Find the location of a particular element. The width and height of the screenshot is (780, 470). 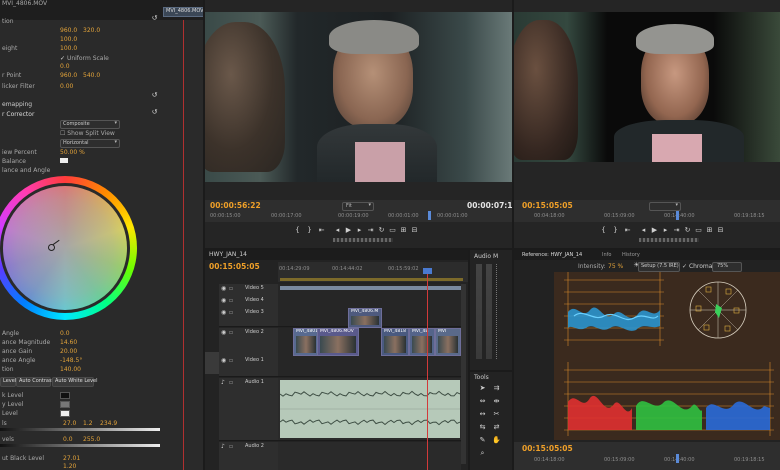

effect-row-value-1: 100.0 is located at coordinates (68, 48).